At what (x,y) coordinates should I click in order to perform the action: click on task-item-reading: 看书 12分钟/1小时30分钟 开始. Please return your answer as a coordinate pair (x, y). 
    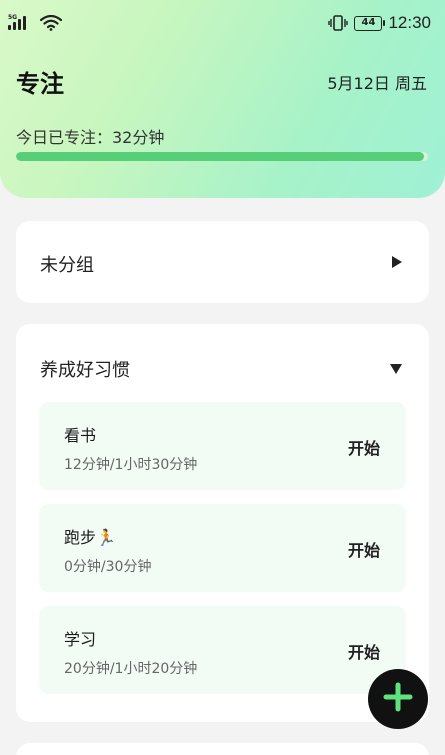
    Looking at the image, I should click on (222, 446).